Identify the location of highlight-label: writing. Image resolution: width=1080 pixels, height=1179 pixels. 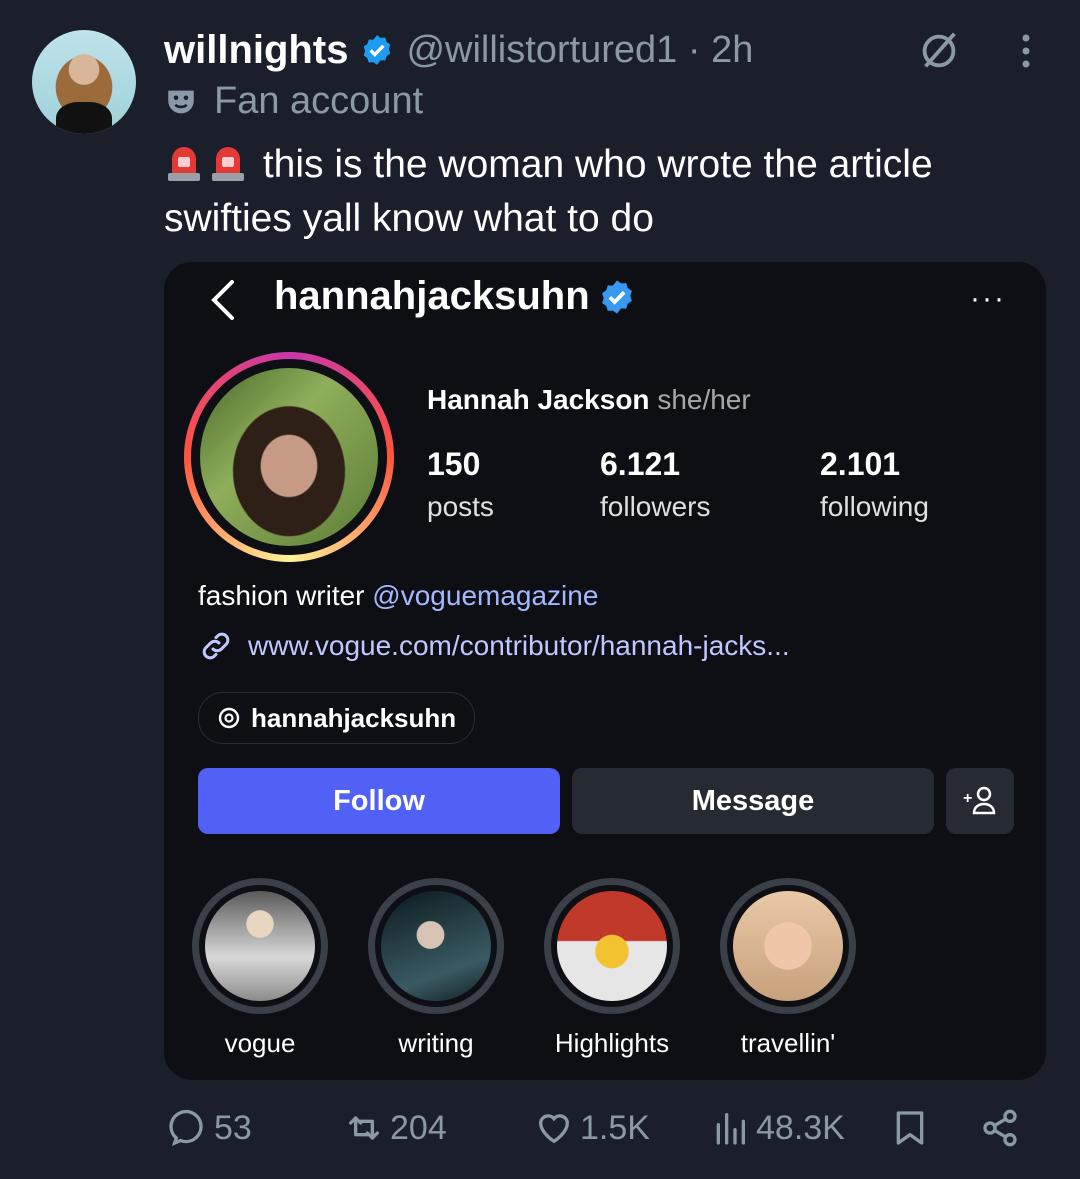
(436, 1043).